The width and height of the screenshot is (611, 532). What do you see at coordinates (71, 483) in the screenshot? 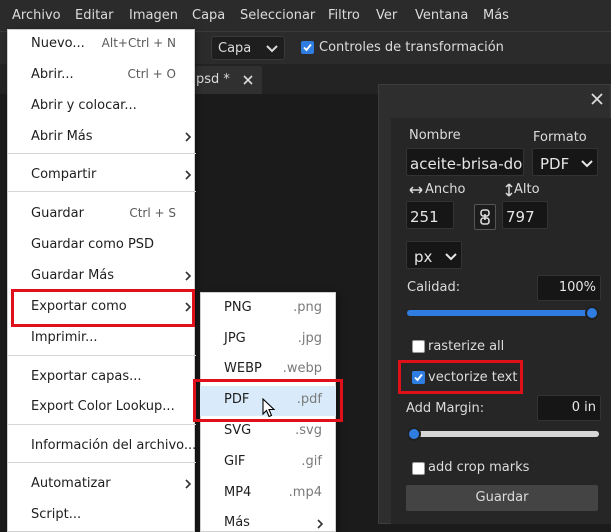
I see `menu-item-label: Automatizar` at bounding box center [71, 483].